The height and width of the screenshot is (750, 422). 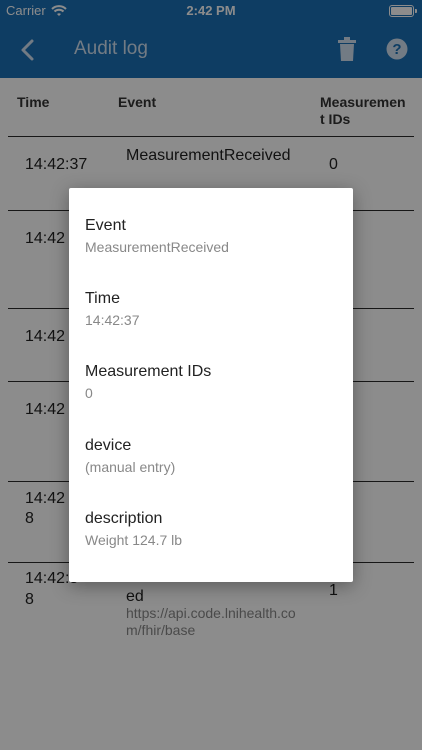 I want to click on field-label: description, so click(x=124, y=518).